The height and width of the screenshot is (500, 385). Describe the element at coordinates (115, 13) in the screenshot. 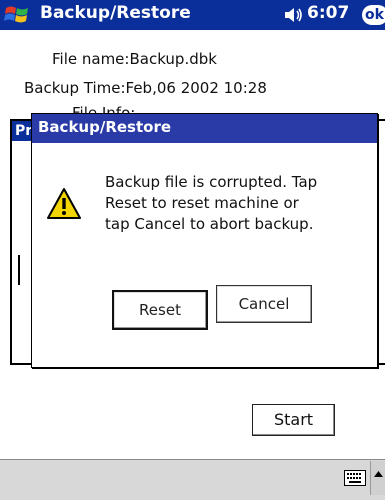

I see `app-title: Backup/Restore` at that location.